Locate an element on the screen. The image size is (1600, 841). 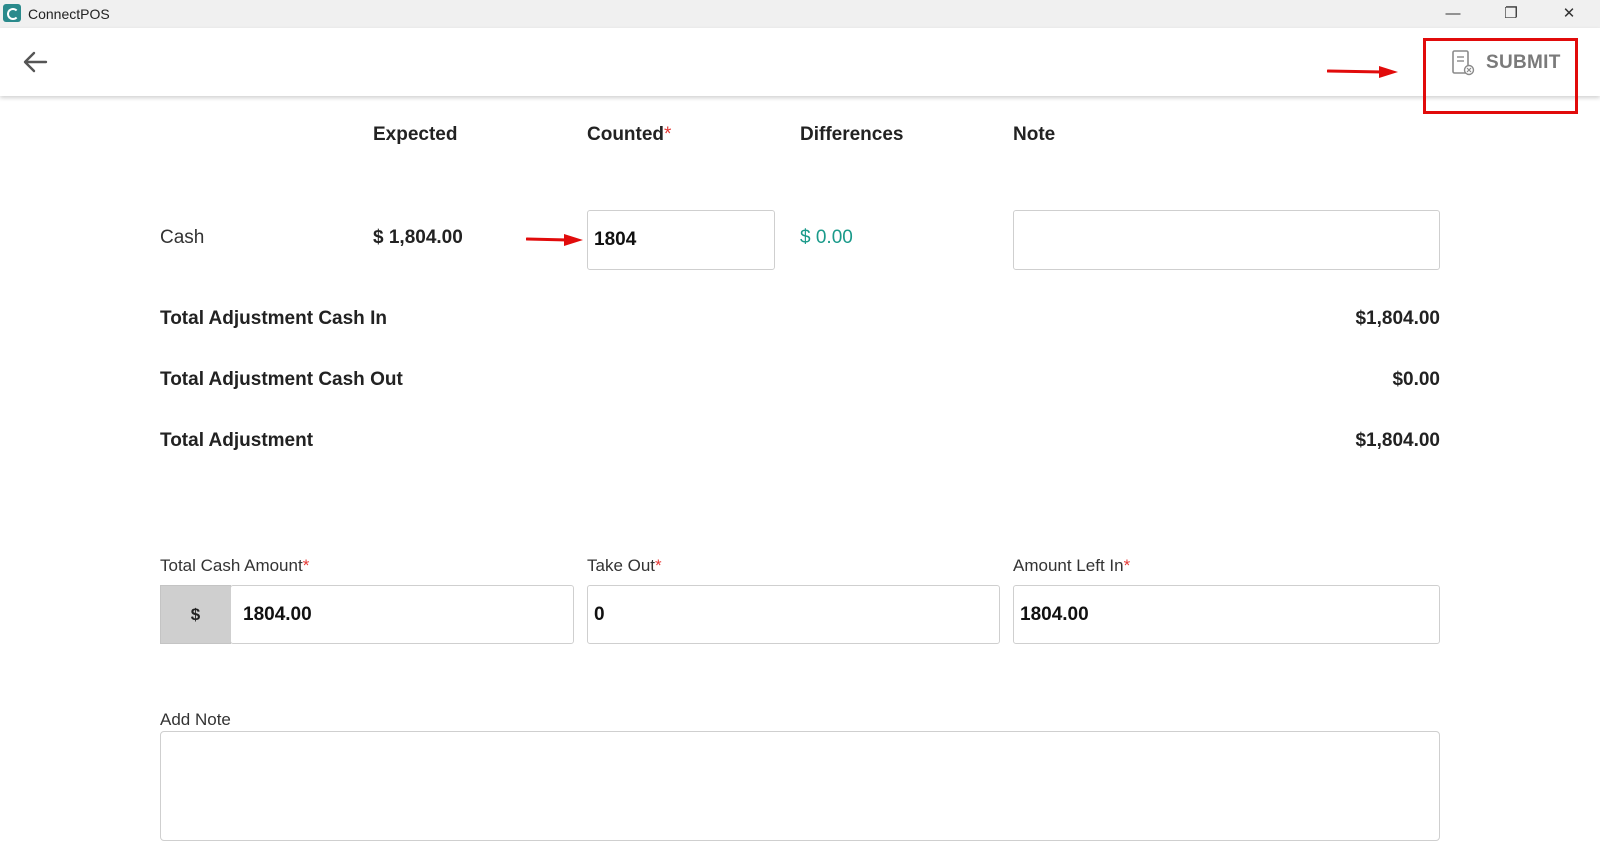
total-cash-out-value: $0.00 is located at coordinates (1416, 379).